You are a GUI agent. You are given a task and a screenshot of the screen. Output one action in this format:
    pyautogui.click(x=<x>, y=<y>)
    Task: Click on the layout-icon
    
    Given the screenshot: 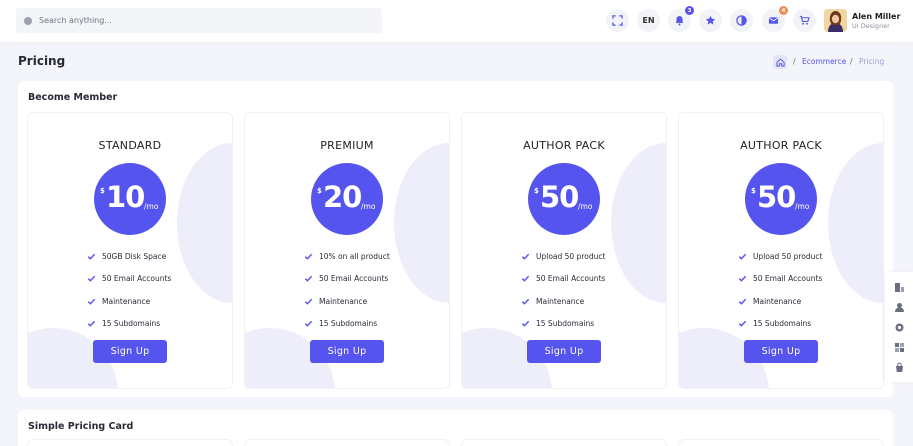 What is the action you would take?
    pyautogui.click(x=899, y=287)
    